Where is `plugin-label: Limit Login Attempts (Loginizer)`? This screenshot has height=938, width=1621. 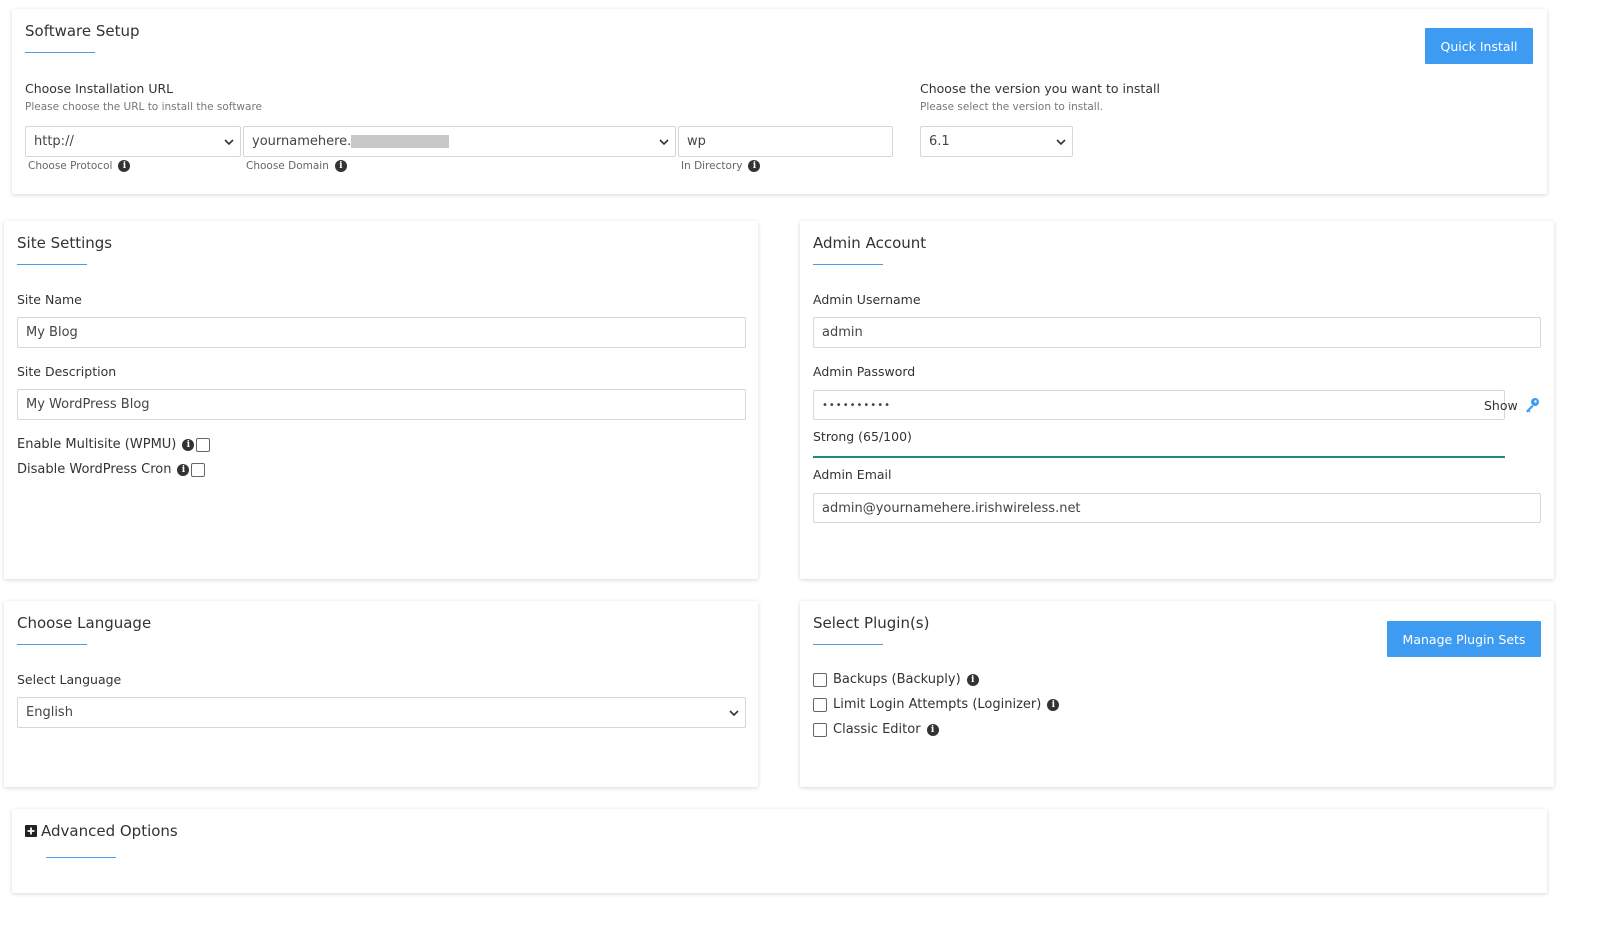
plugin-label: Limit Login Attempts (Loginizer) is located at coordinates (937, 704).